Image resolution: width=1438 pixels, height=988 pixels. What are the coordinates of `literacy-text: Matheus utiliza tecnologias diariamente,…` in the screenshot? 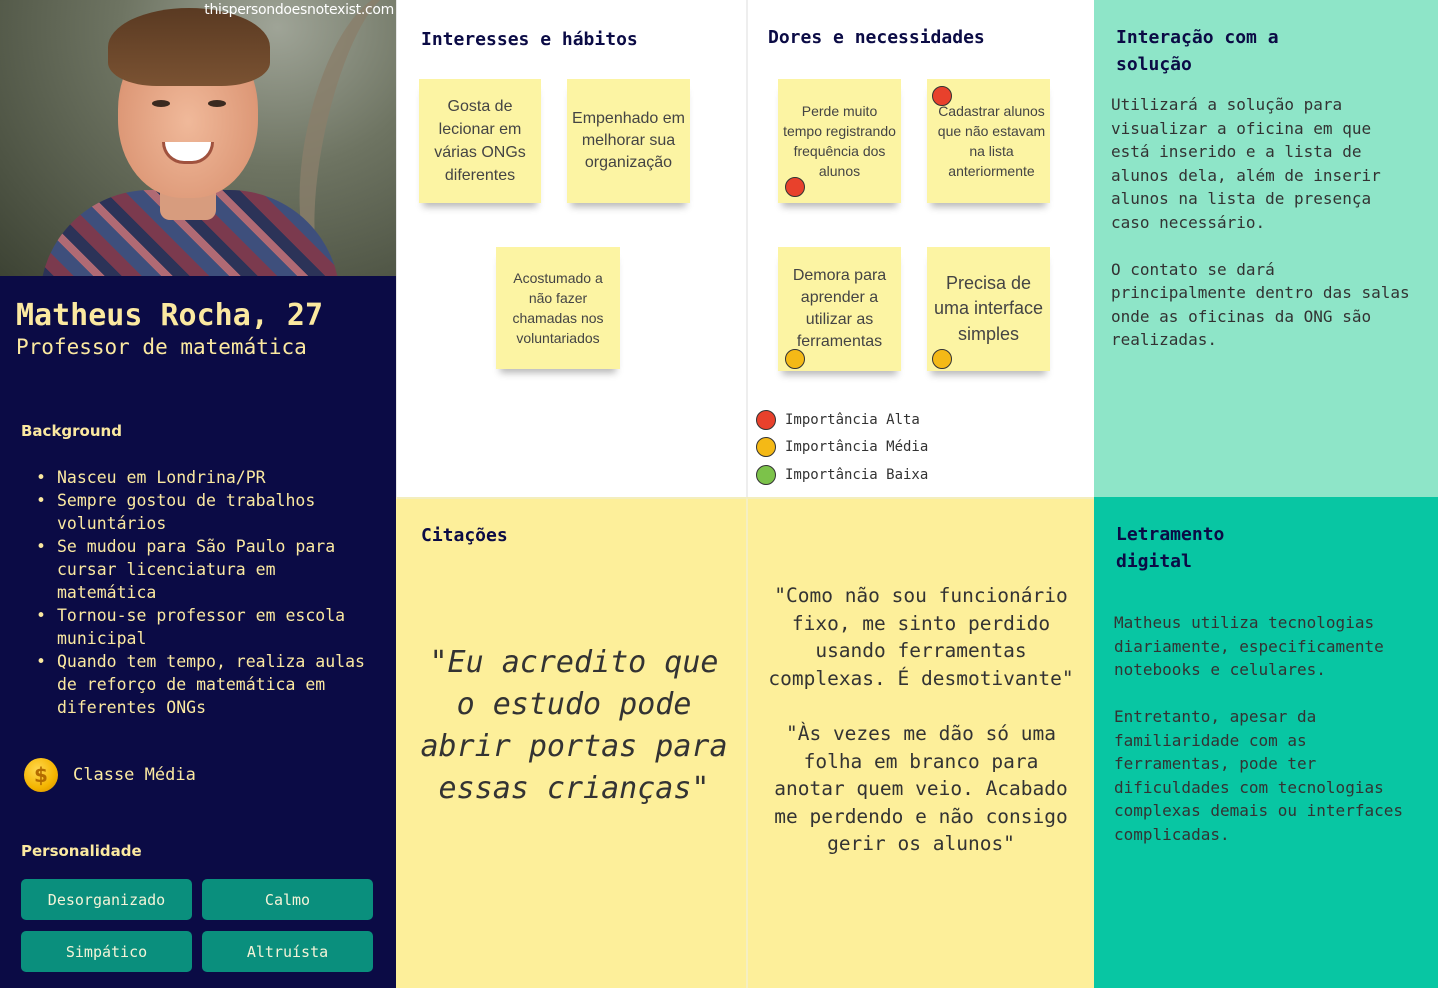 It's located at (1258, 728).